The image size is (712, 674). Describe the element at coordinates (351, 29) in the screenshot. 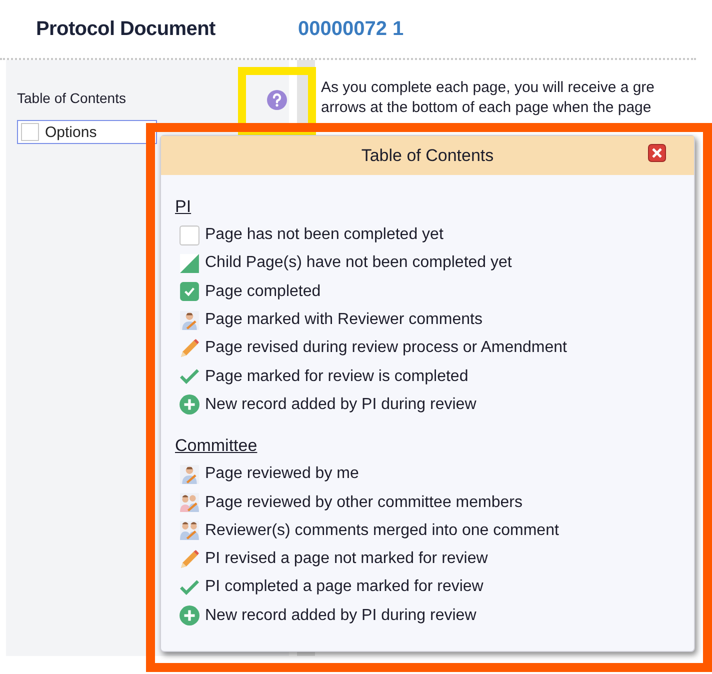

I see `protocol-number: 00000072 1` at that location.